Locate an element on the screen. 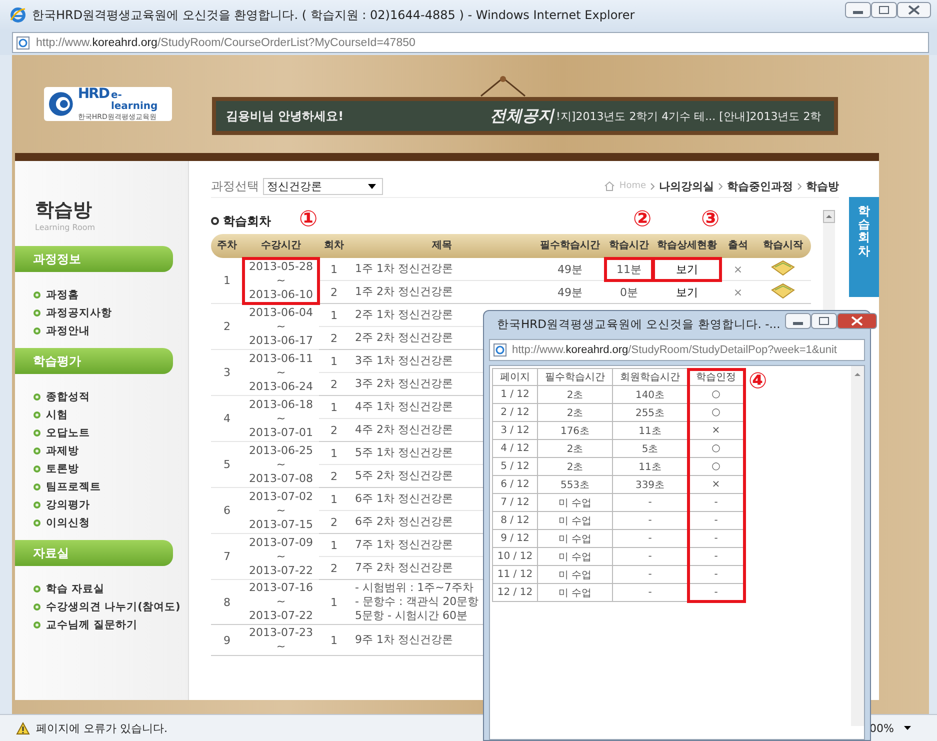  breadcrumb-link: 나의강의실 is located at coordinates (686, 186).